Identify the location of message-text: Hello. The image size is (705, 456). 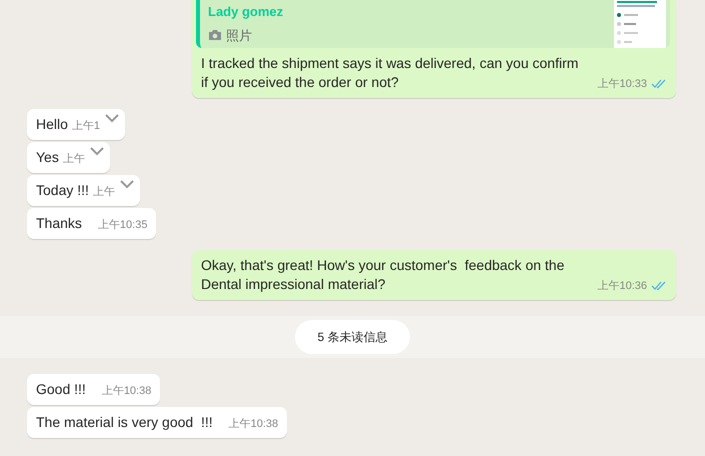
(52, 124).